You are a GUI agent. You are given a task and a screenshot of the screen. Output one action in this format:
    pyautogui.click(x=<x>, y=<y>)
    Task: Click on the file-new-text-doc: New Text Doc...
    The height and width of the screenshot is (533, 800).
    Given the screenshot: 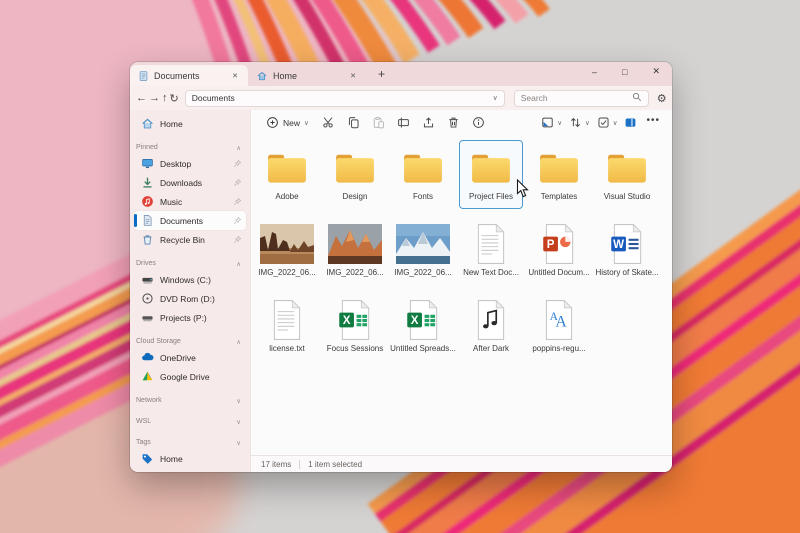 What is the action you would take?
    pyautogui.click(x=491, y=250)
    